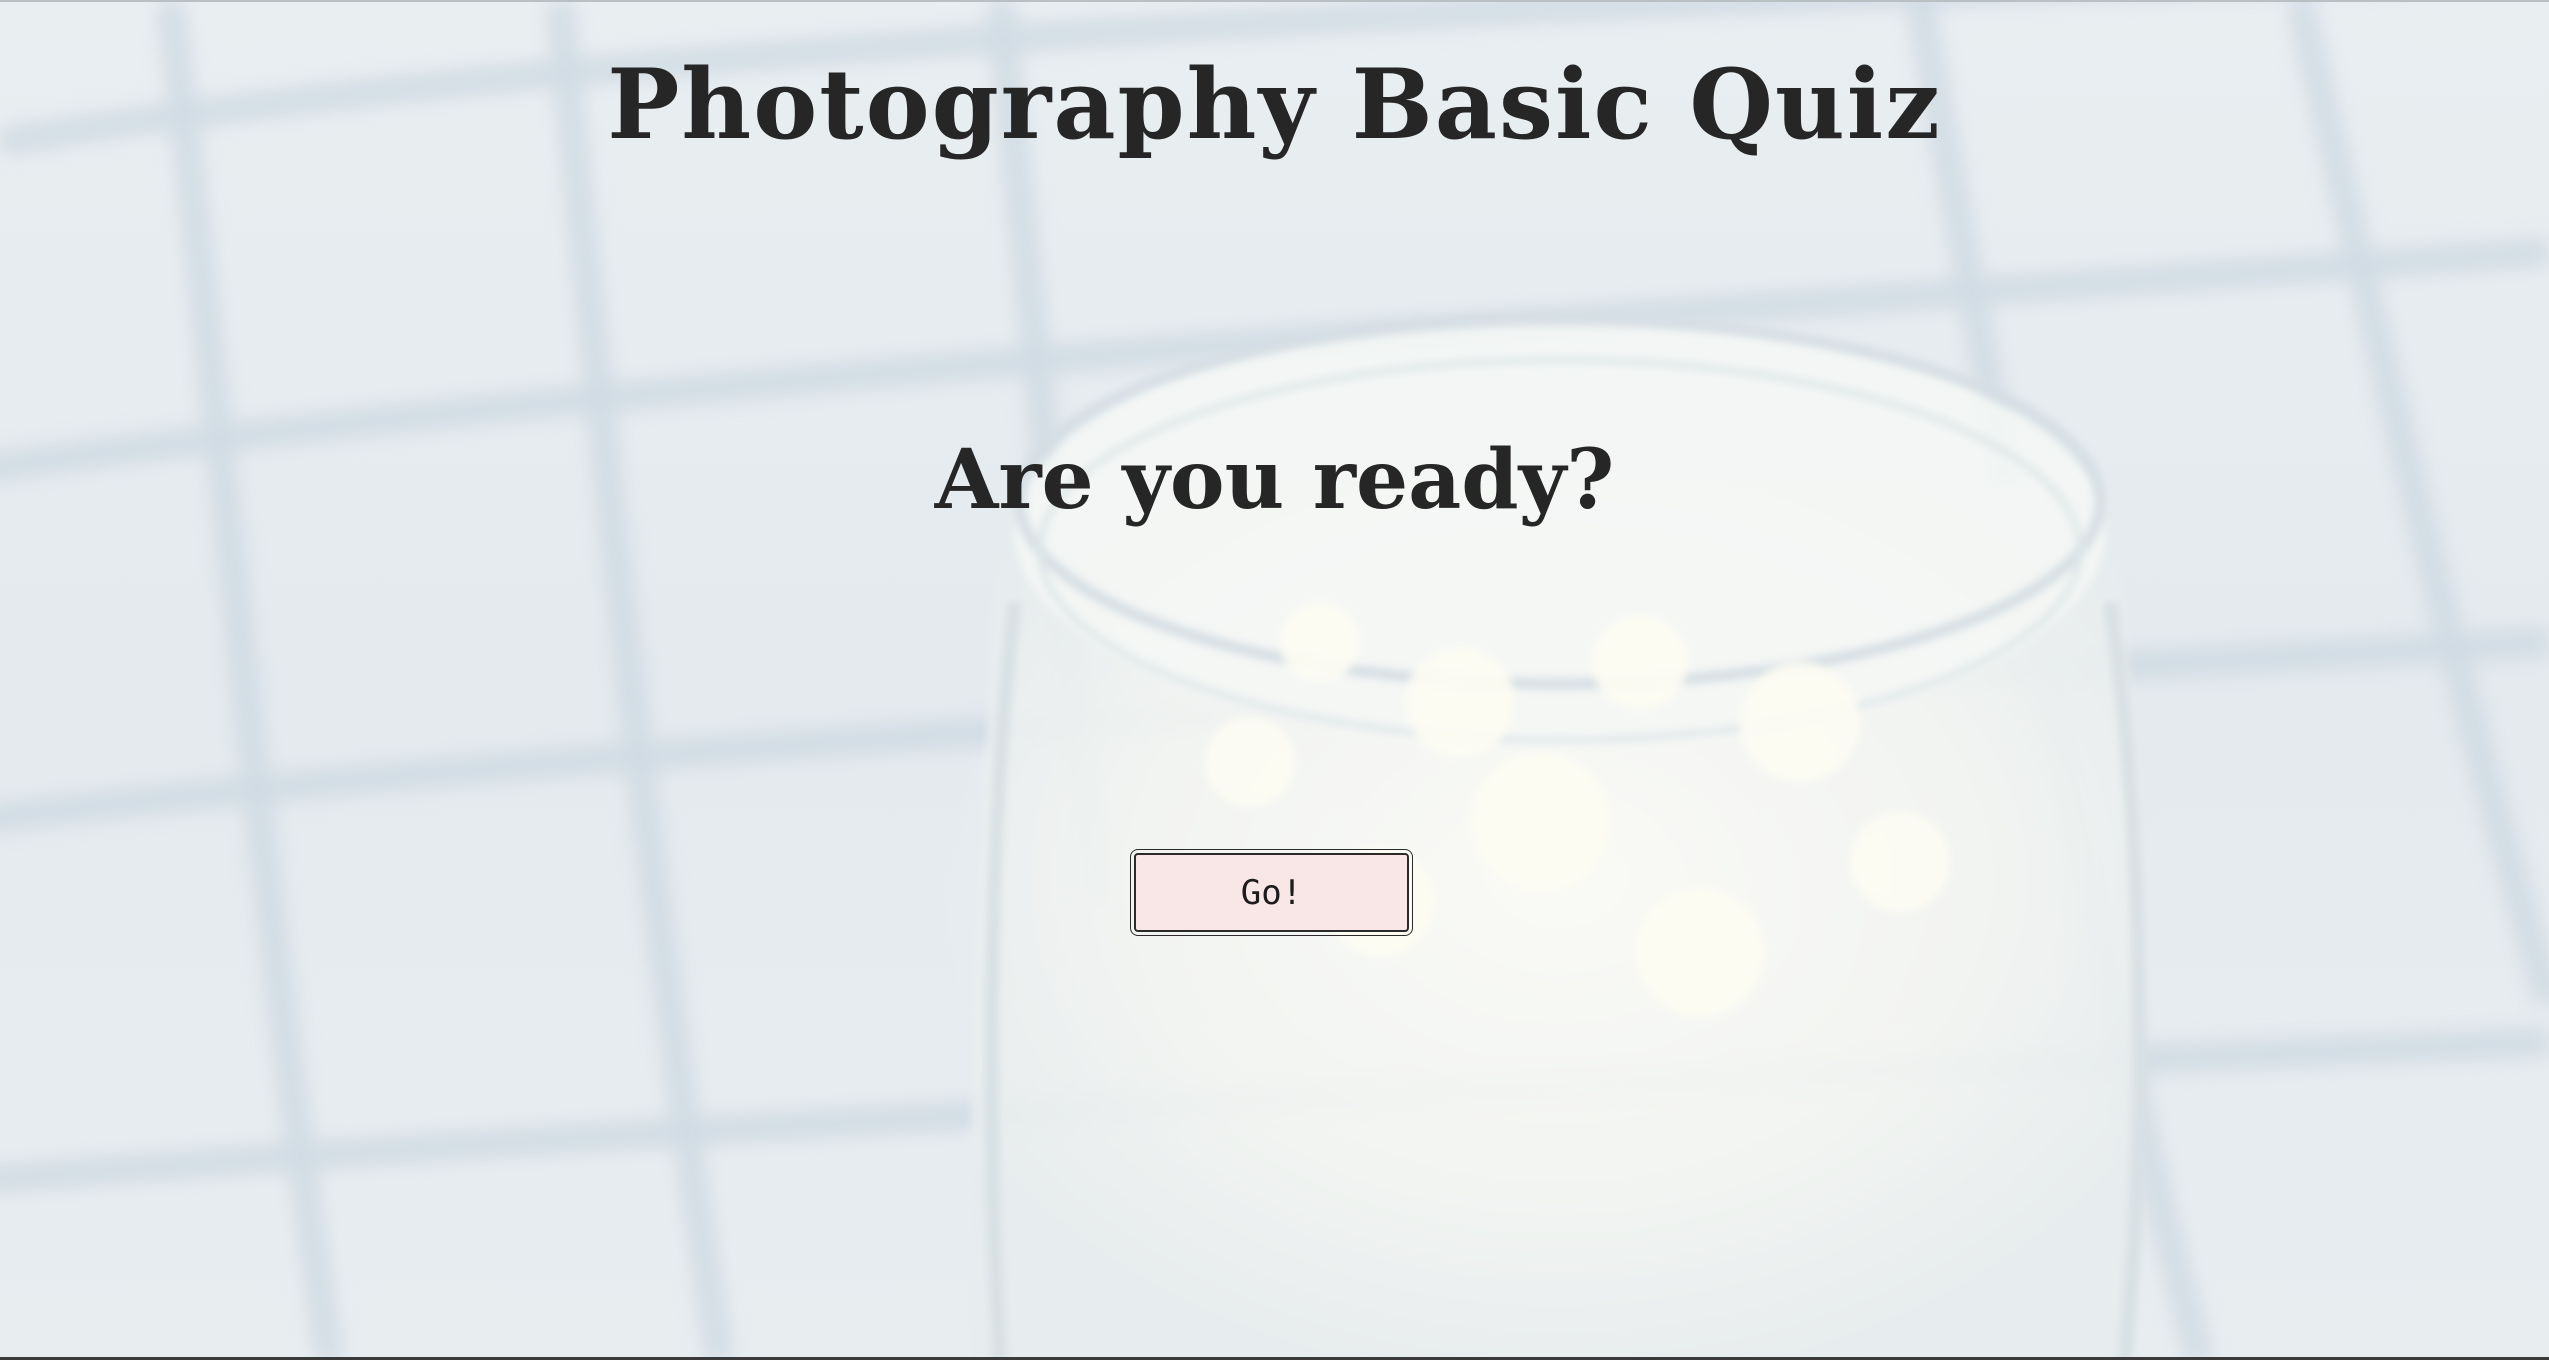 Image resolution: width=2549 pixels, height=1360 pixels. What do you see at coordinates (1274, 104) in the screenshot?
I see `page-title: Photography Basic Quiz` at bounding box center [1274, 104].